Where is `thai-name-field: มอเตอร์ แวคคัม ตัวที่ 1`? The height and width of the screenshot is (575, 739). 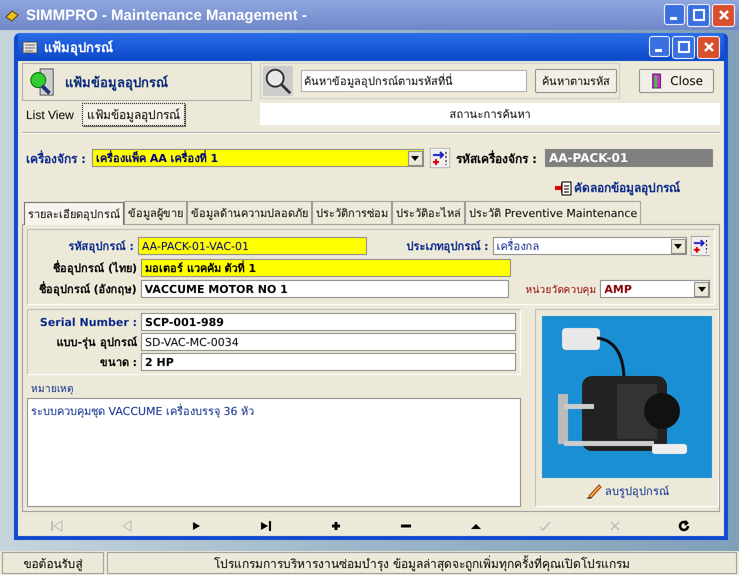
thai-name-field: มอเตอร์ แวคคัม ตัวที่ 1 is located at coordinates (326, 268).